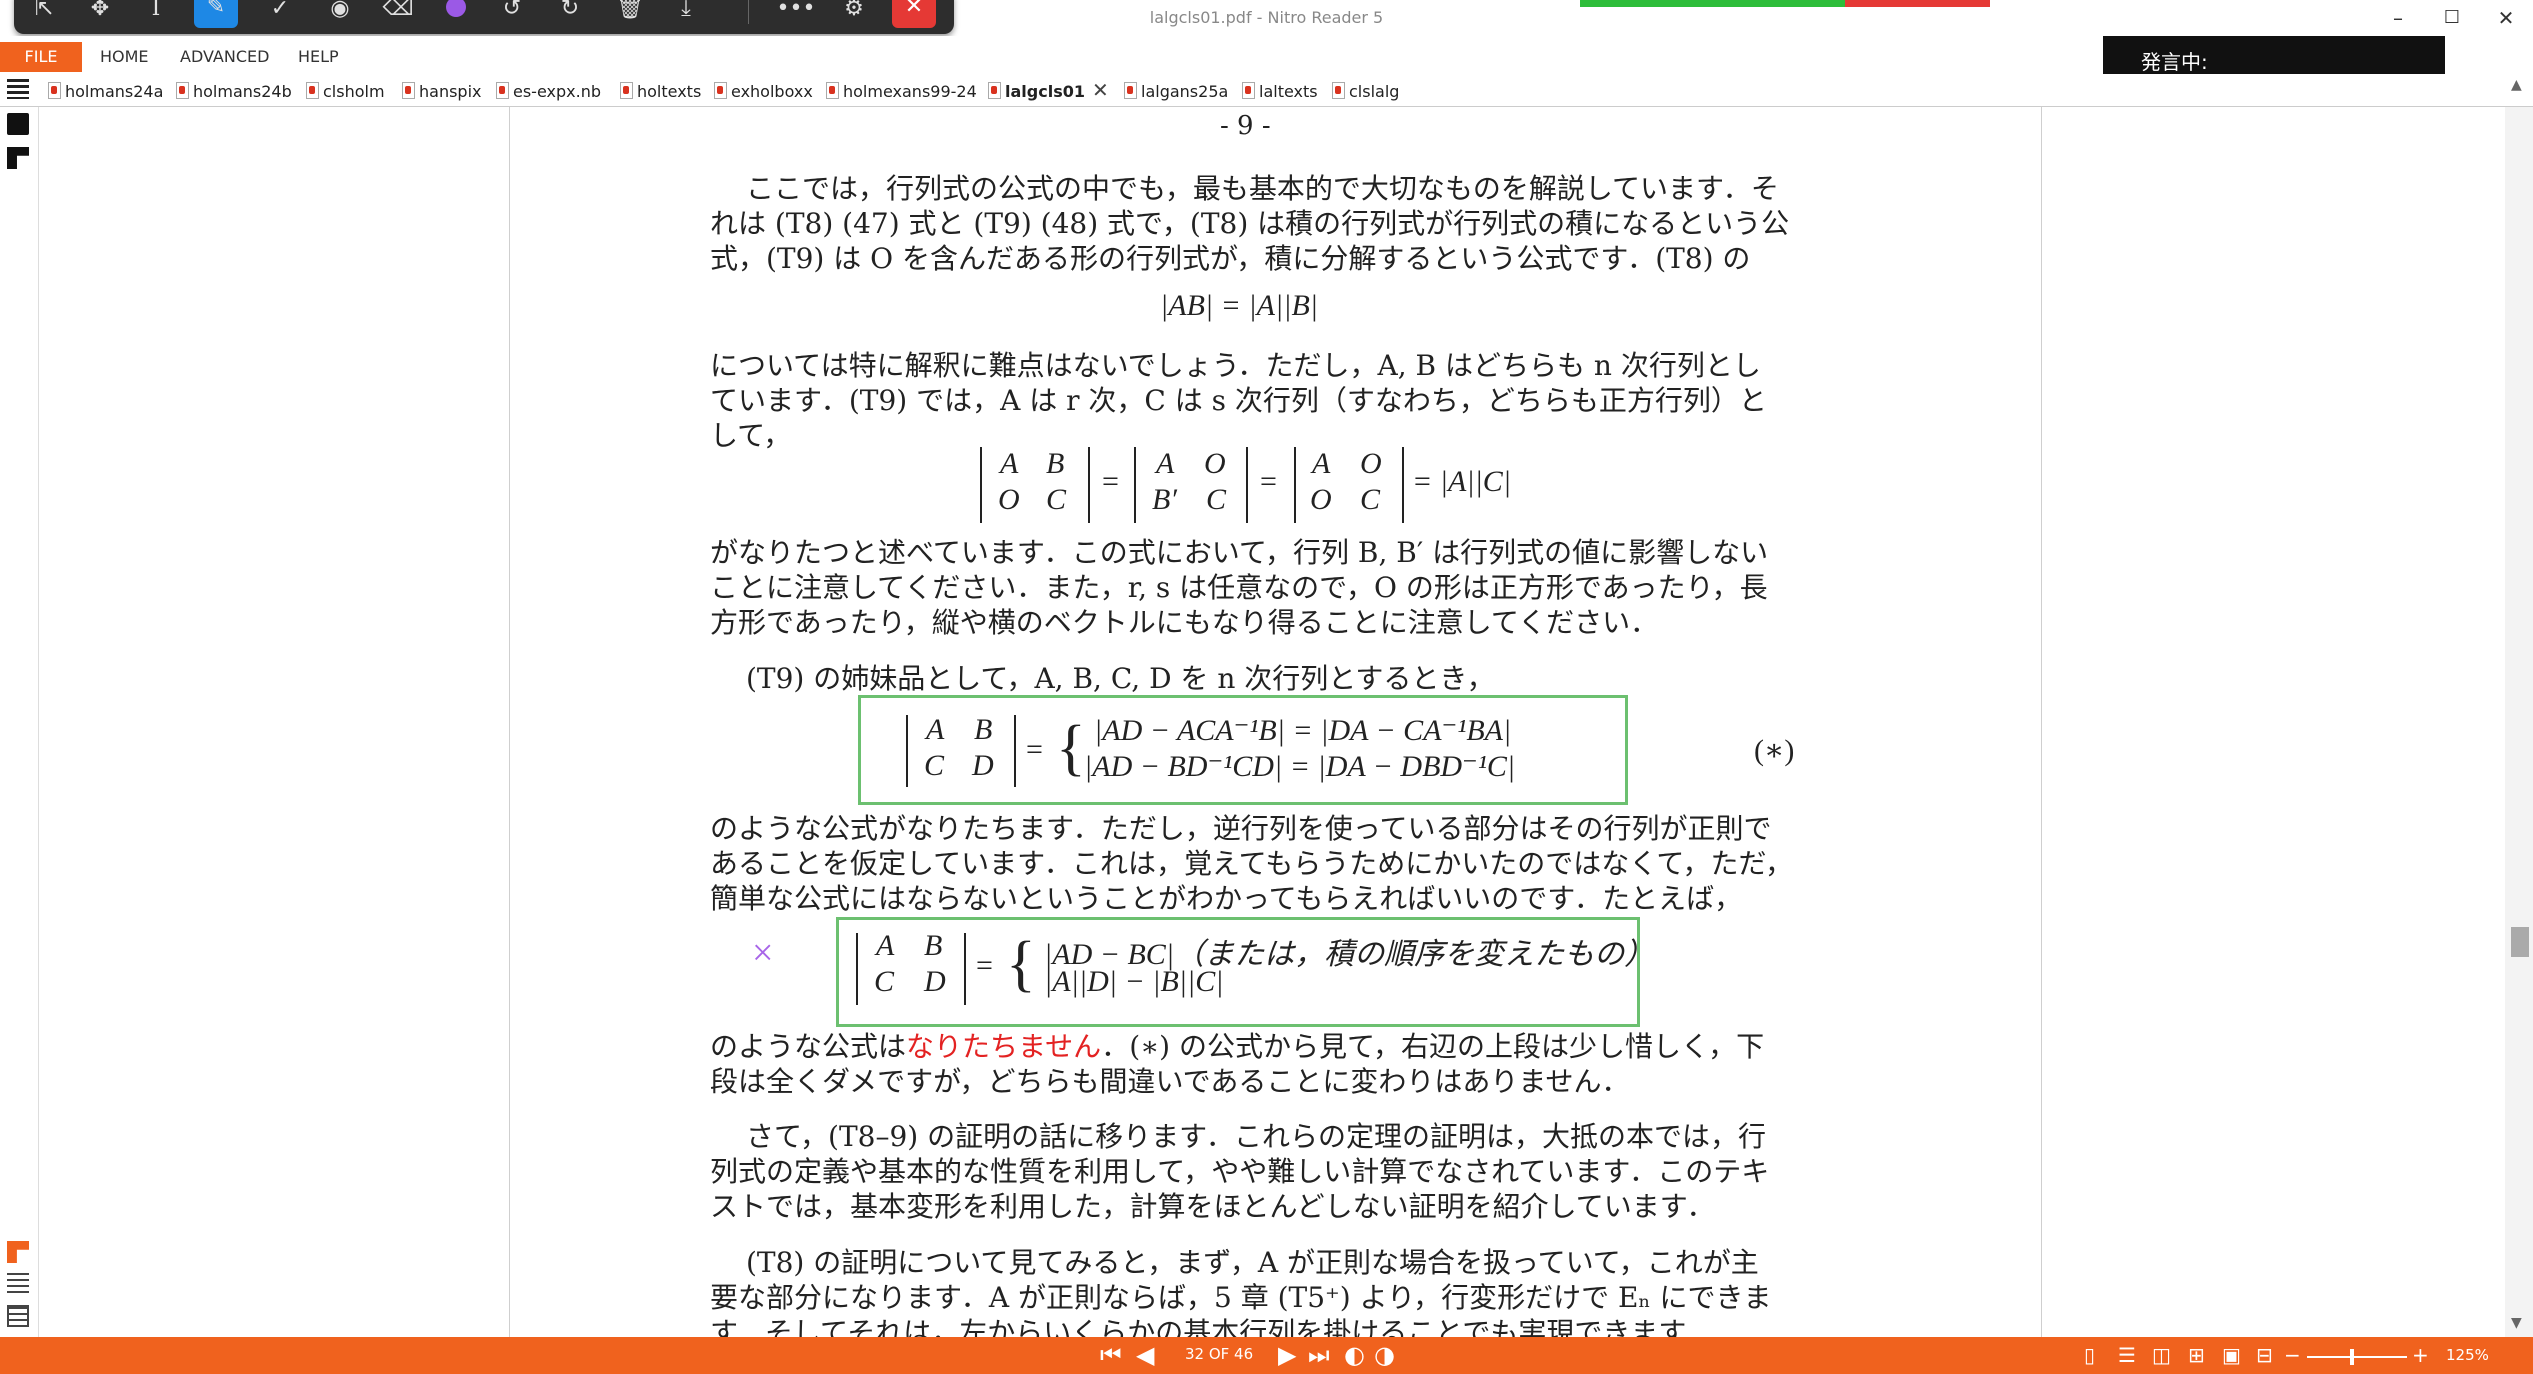 The image size is (2533, 1374). I want to click on text-cursor-icon: I, so click(156, 14).